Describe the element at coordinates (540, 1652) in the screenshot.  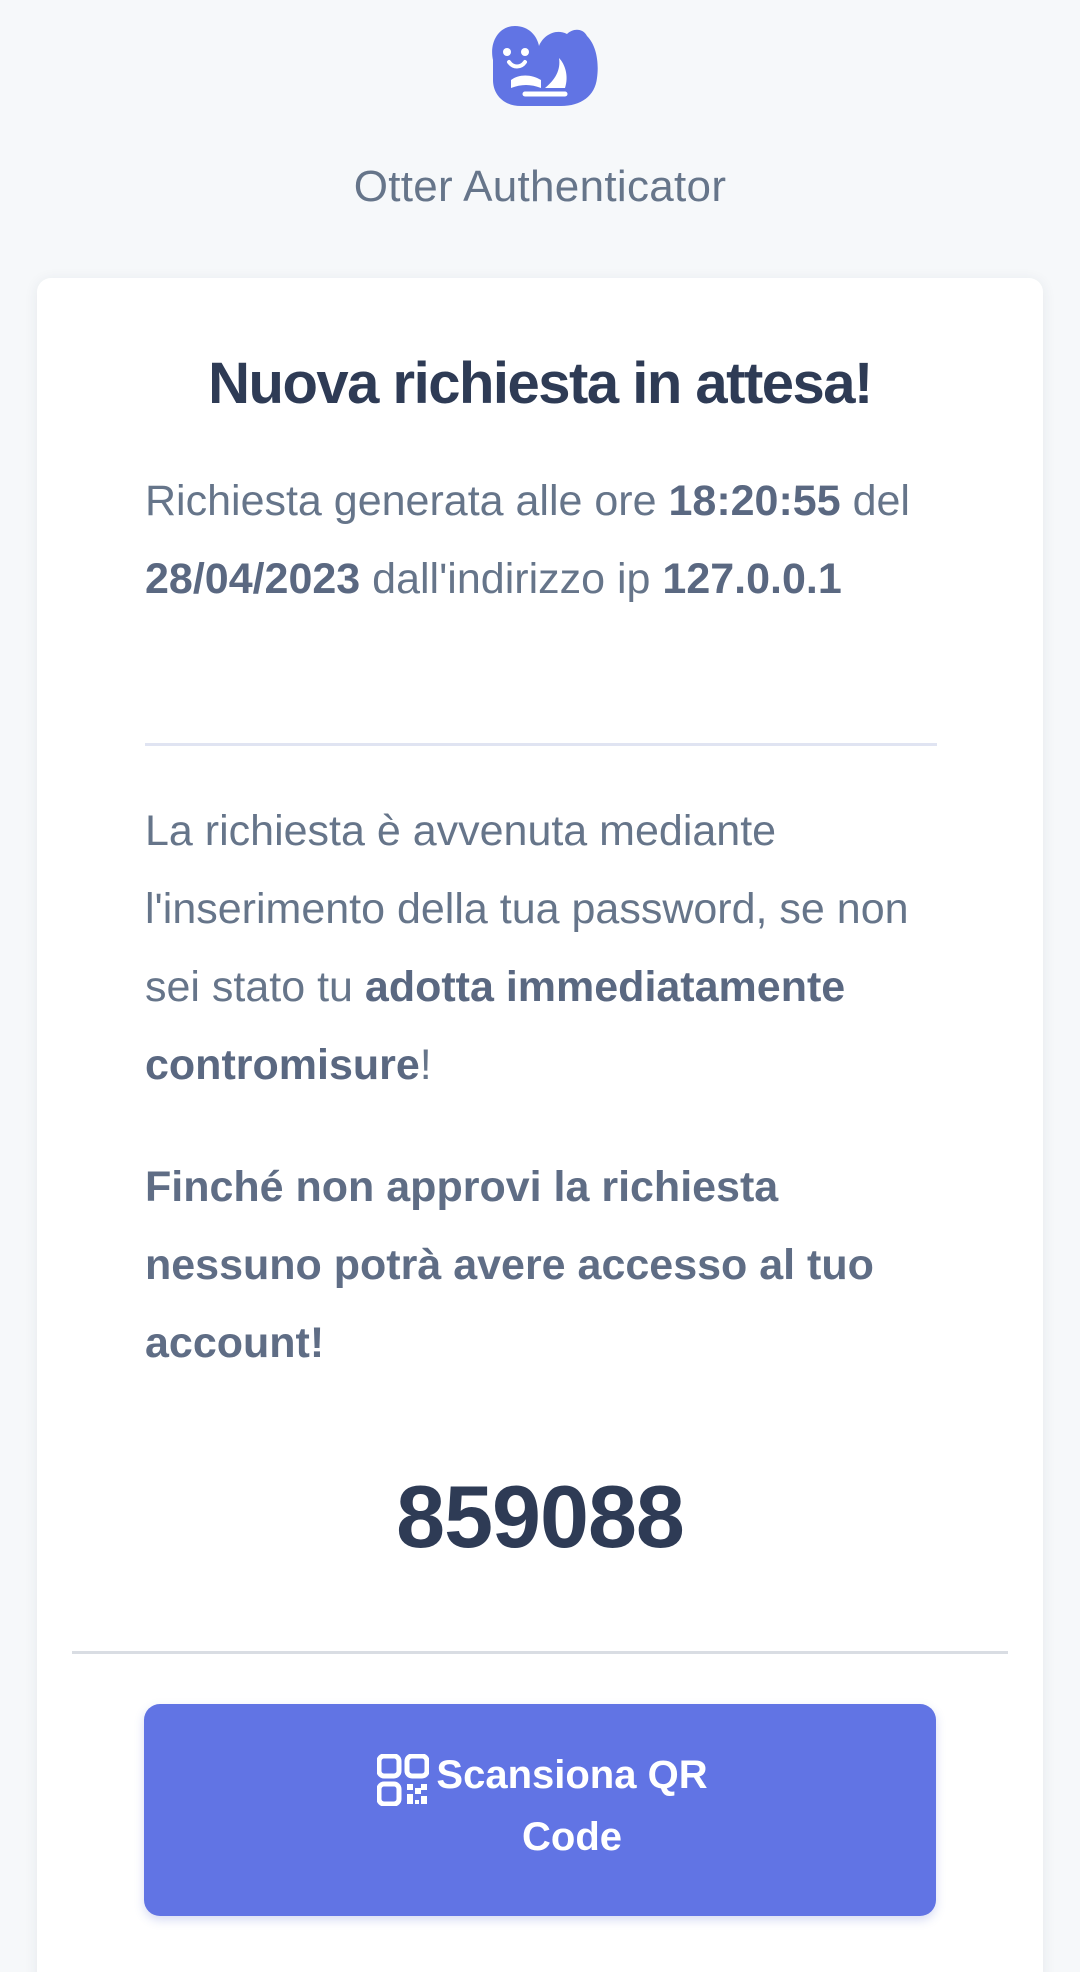
I see `code-divider` at that location.